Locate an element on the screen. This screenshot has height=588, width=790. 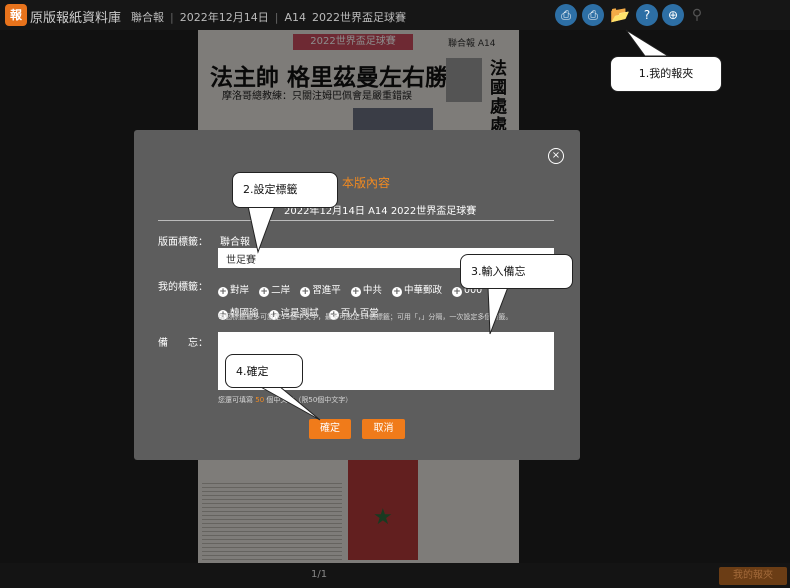
breadcrumb-page: A14 is located at coordinates (295, 17).